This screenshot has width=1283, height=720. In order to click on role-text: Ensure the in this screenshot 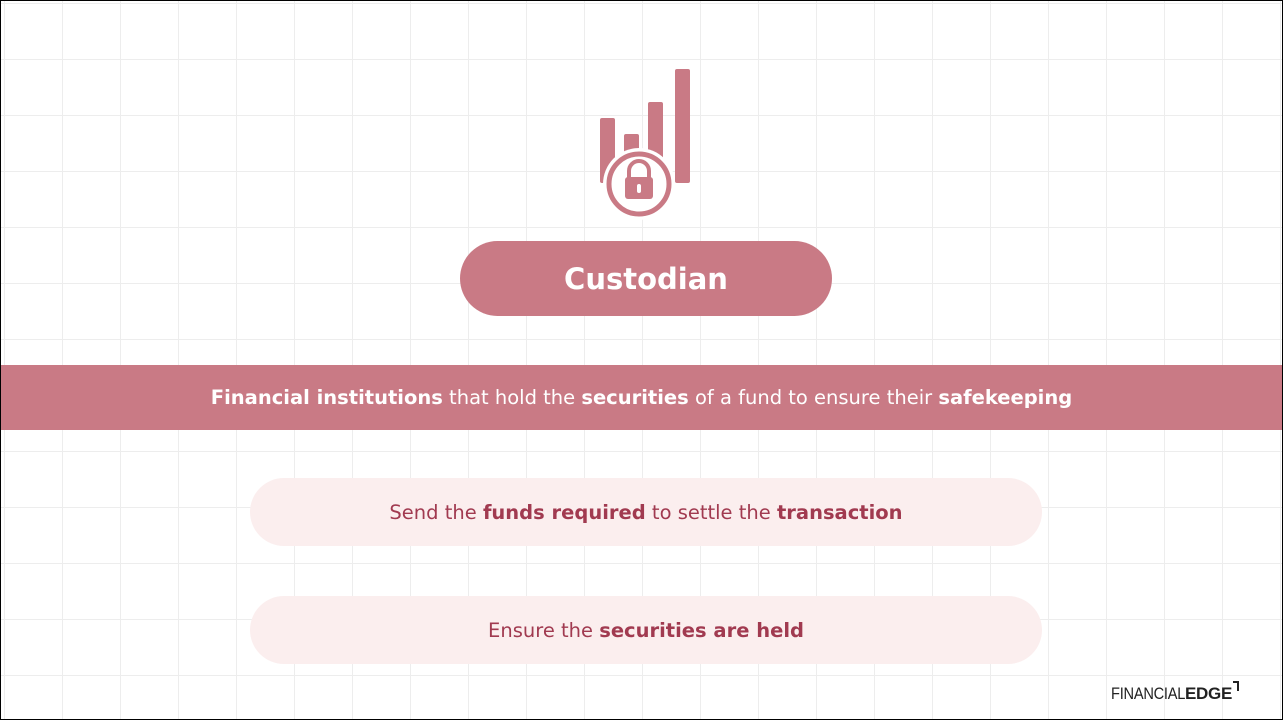, I will do `click(544, 630)`.